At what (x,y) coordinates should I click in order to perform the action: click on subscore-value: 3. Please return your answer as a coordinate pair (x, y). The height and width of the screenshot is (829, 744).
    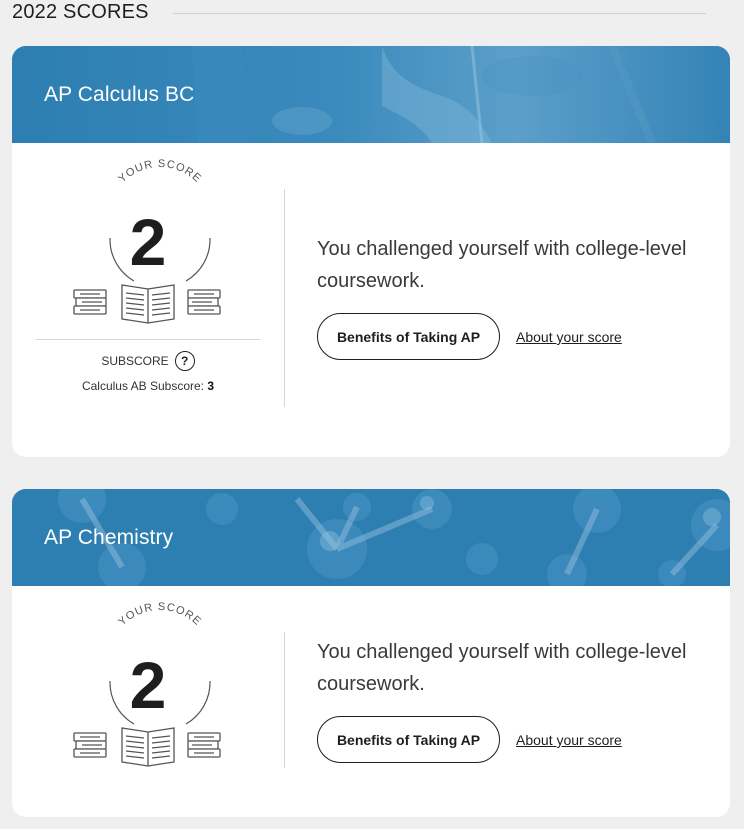
    Looking at the image, I should click on (211, 386).